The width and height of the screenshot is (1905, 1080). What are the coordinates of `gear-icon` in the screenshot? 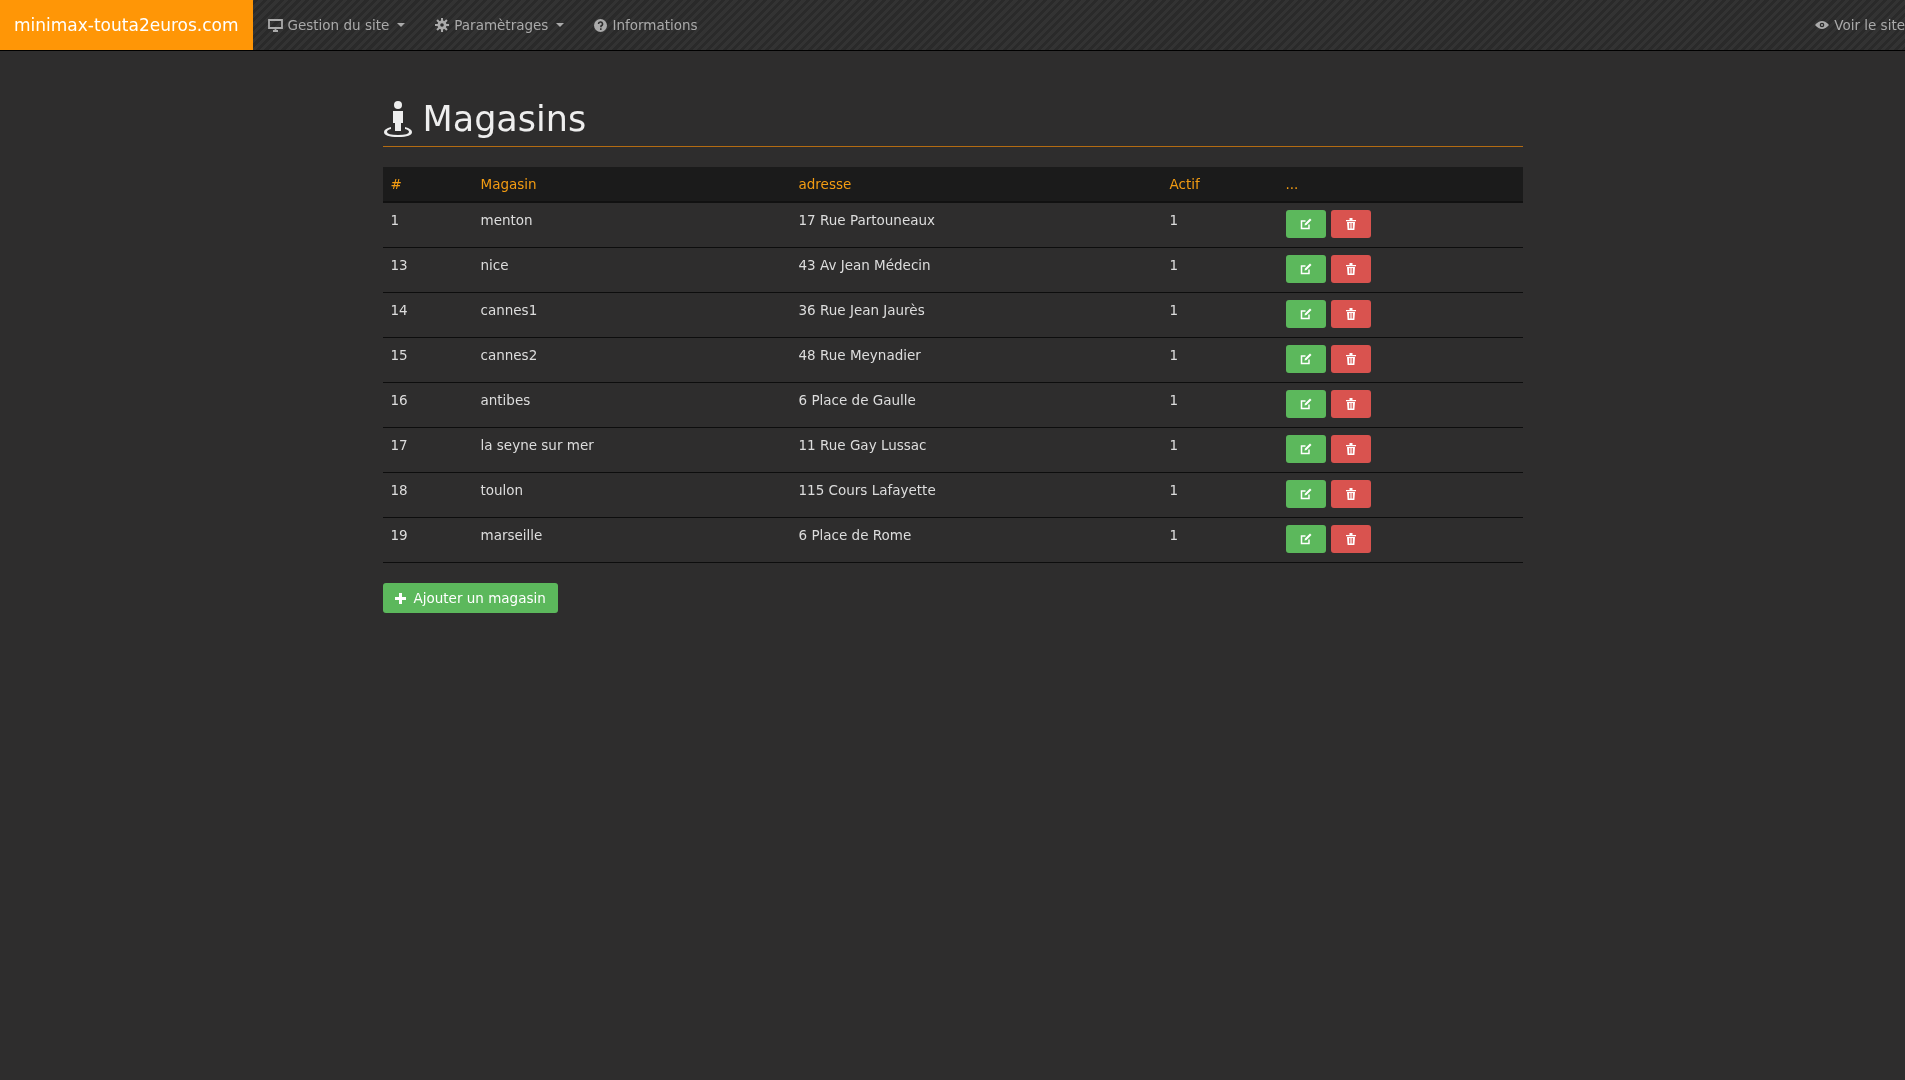 It's located at (442, 25).